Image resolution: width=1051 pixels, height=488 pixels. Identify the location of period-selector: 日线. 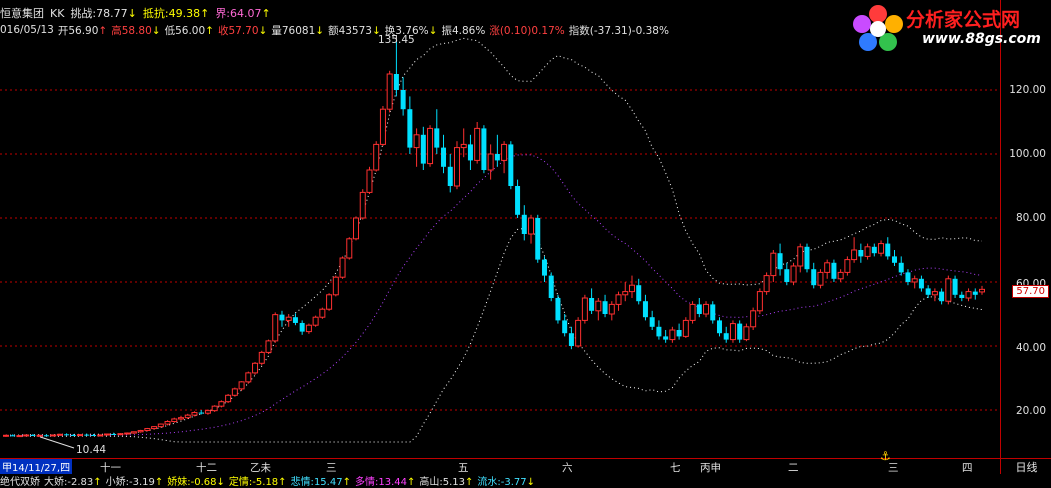
(1025, 466).